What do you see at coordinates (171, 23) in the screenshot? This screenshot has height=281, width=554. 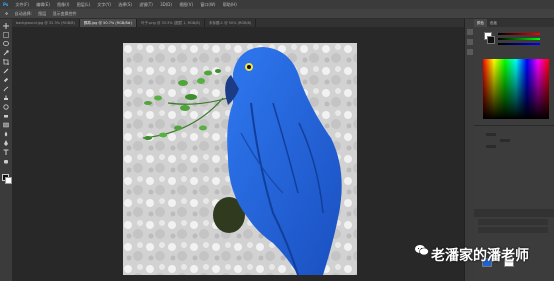 I see `document-tab: 叶子.png @ 33.3% (图层 1, RGB/8)` at bounding box center [171, 23].